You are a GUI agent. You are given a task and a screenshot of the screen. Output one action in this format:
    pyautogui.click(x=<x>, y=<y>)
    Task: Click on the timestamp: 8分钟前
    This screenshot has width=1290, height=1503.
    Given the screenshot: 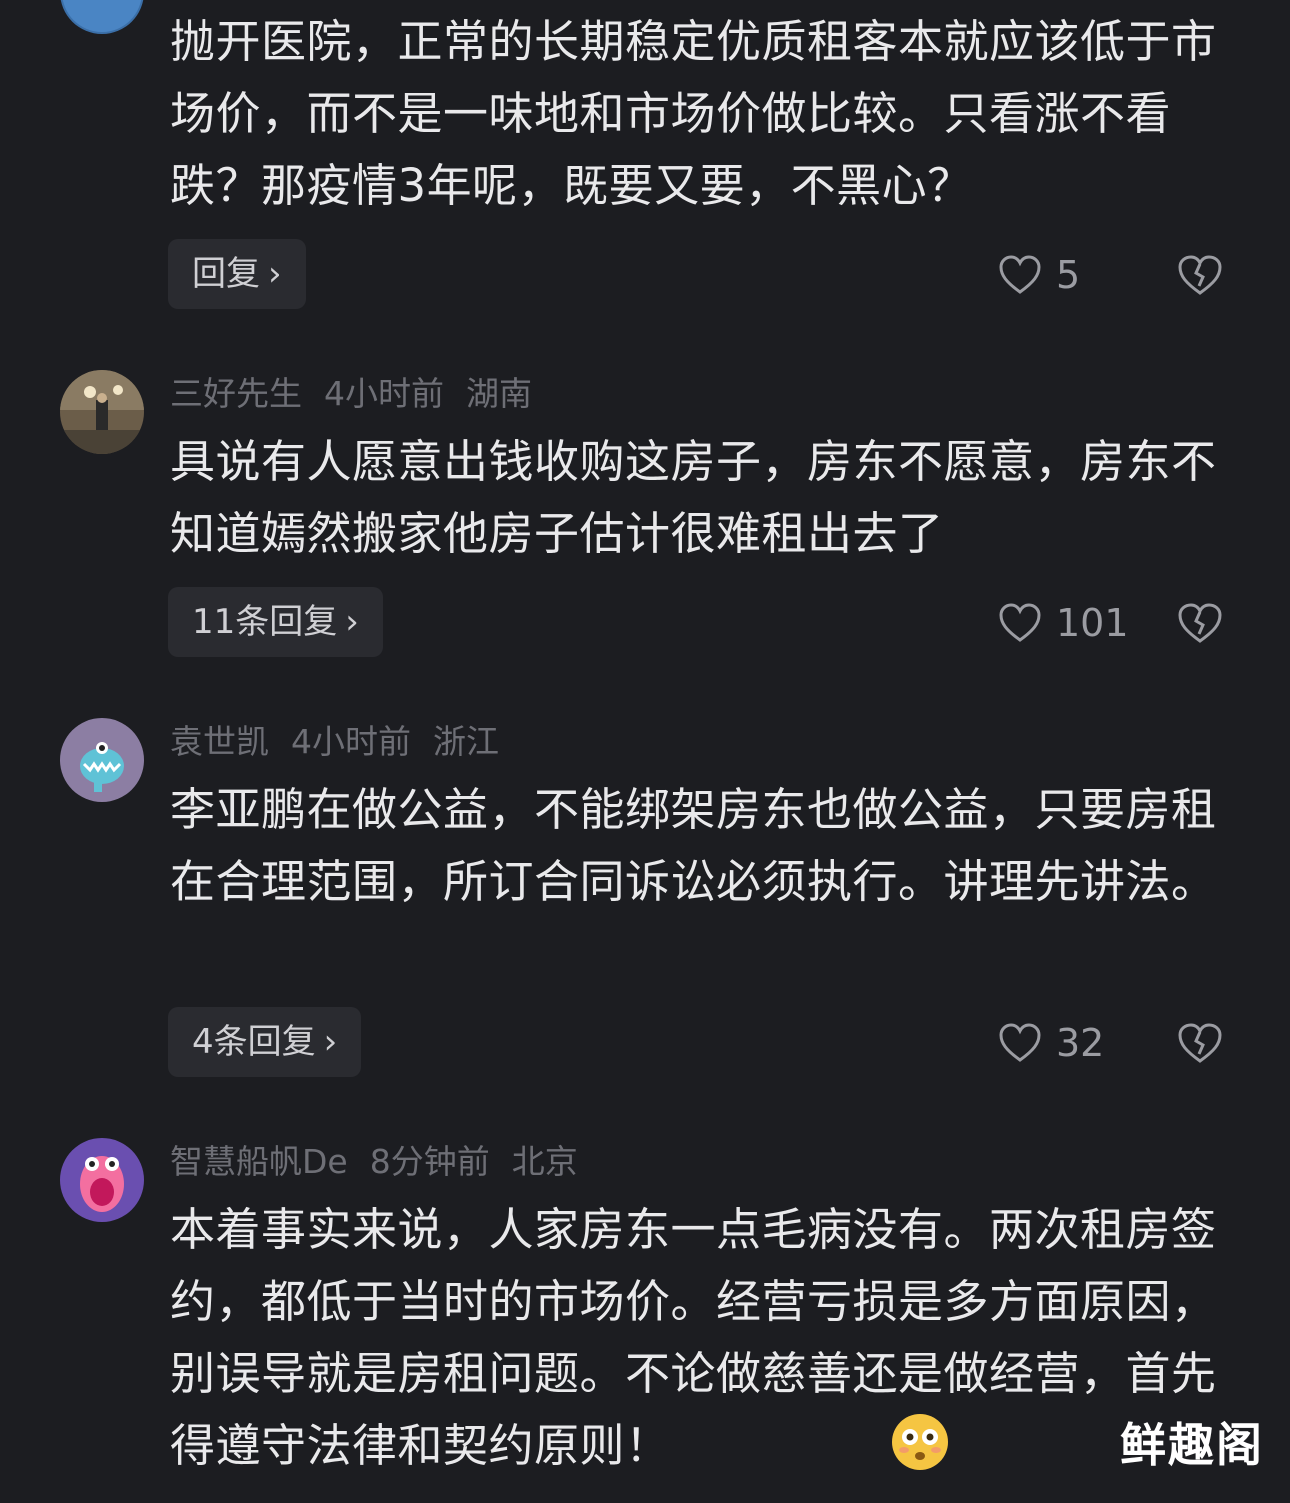 What is the action you would take?
    pyautogui.click(x=429, y=1161)
    